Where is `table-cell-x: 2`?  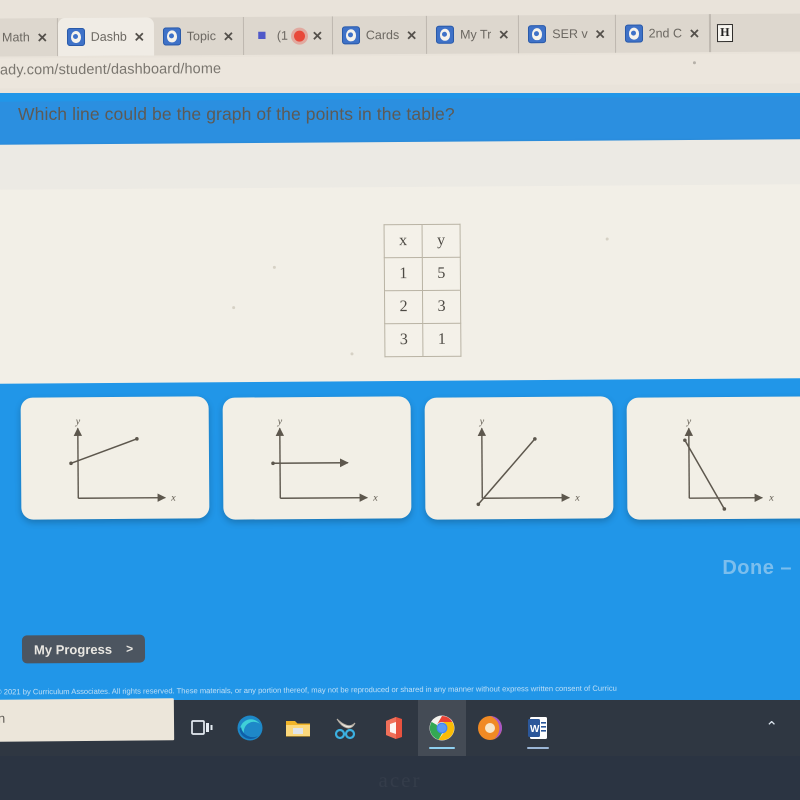 table-cell-x: 2 is located at coordinates (403, 307).